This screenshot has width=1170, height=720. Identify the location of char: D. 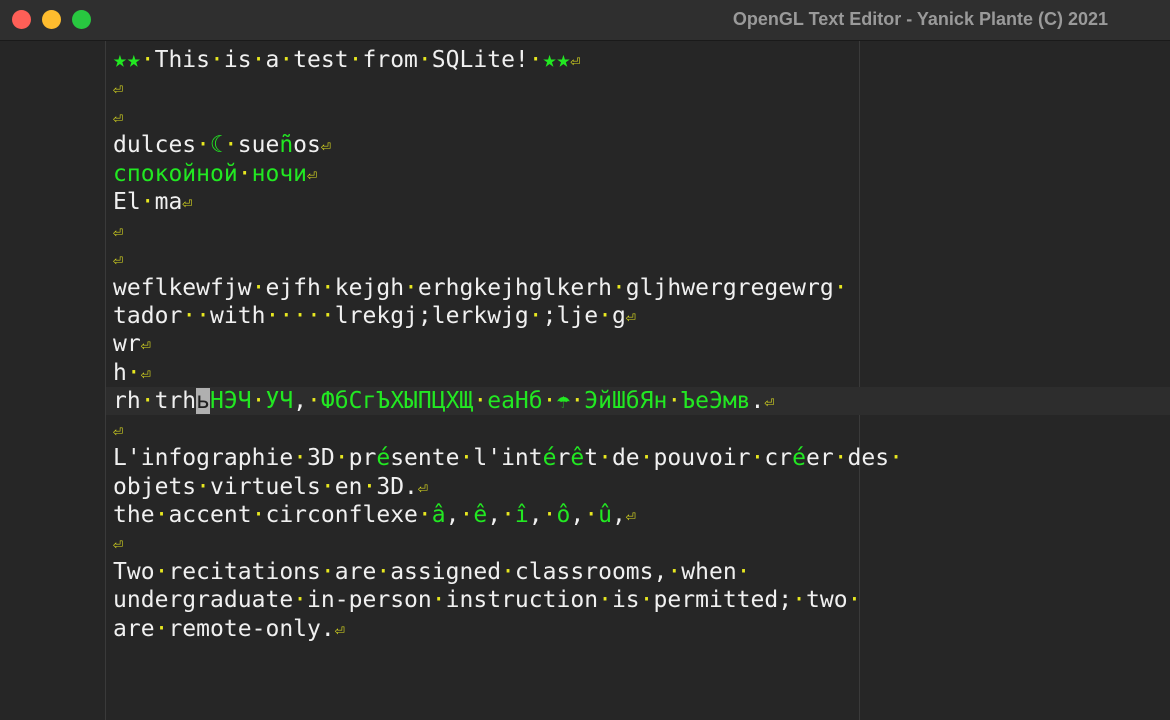
(327, 458).